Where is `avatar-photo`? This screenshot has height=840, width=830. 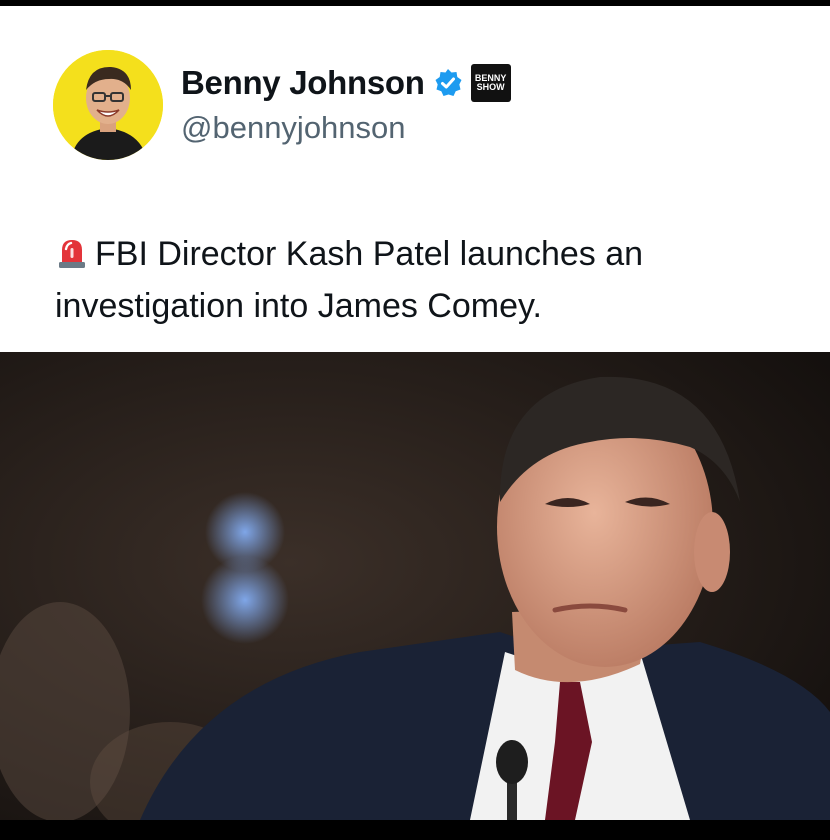
avatar-photo is located at coordinates (108, 105).